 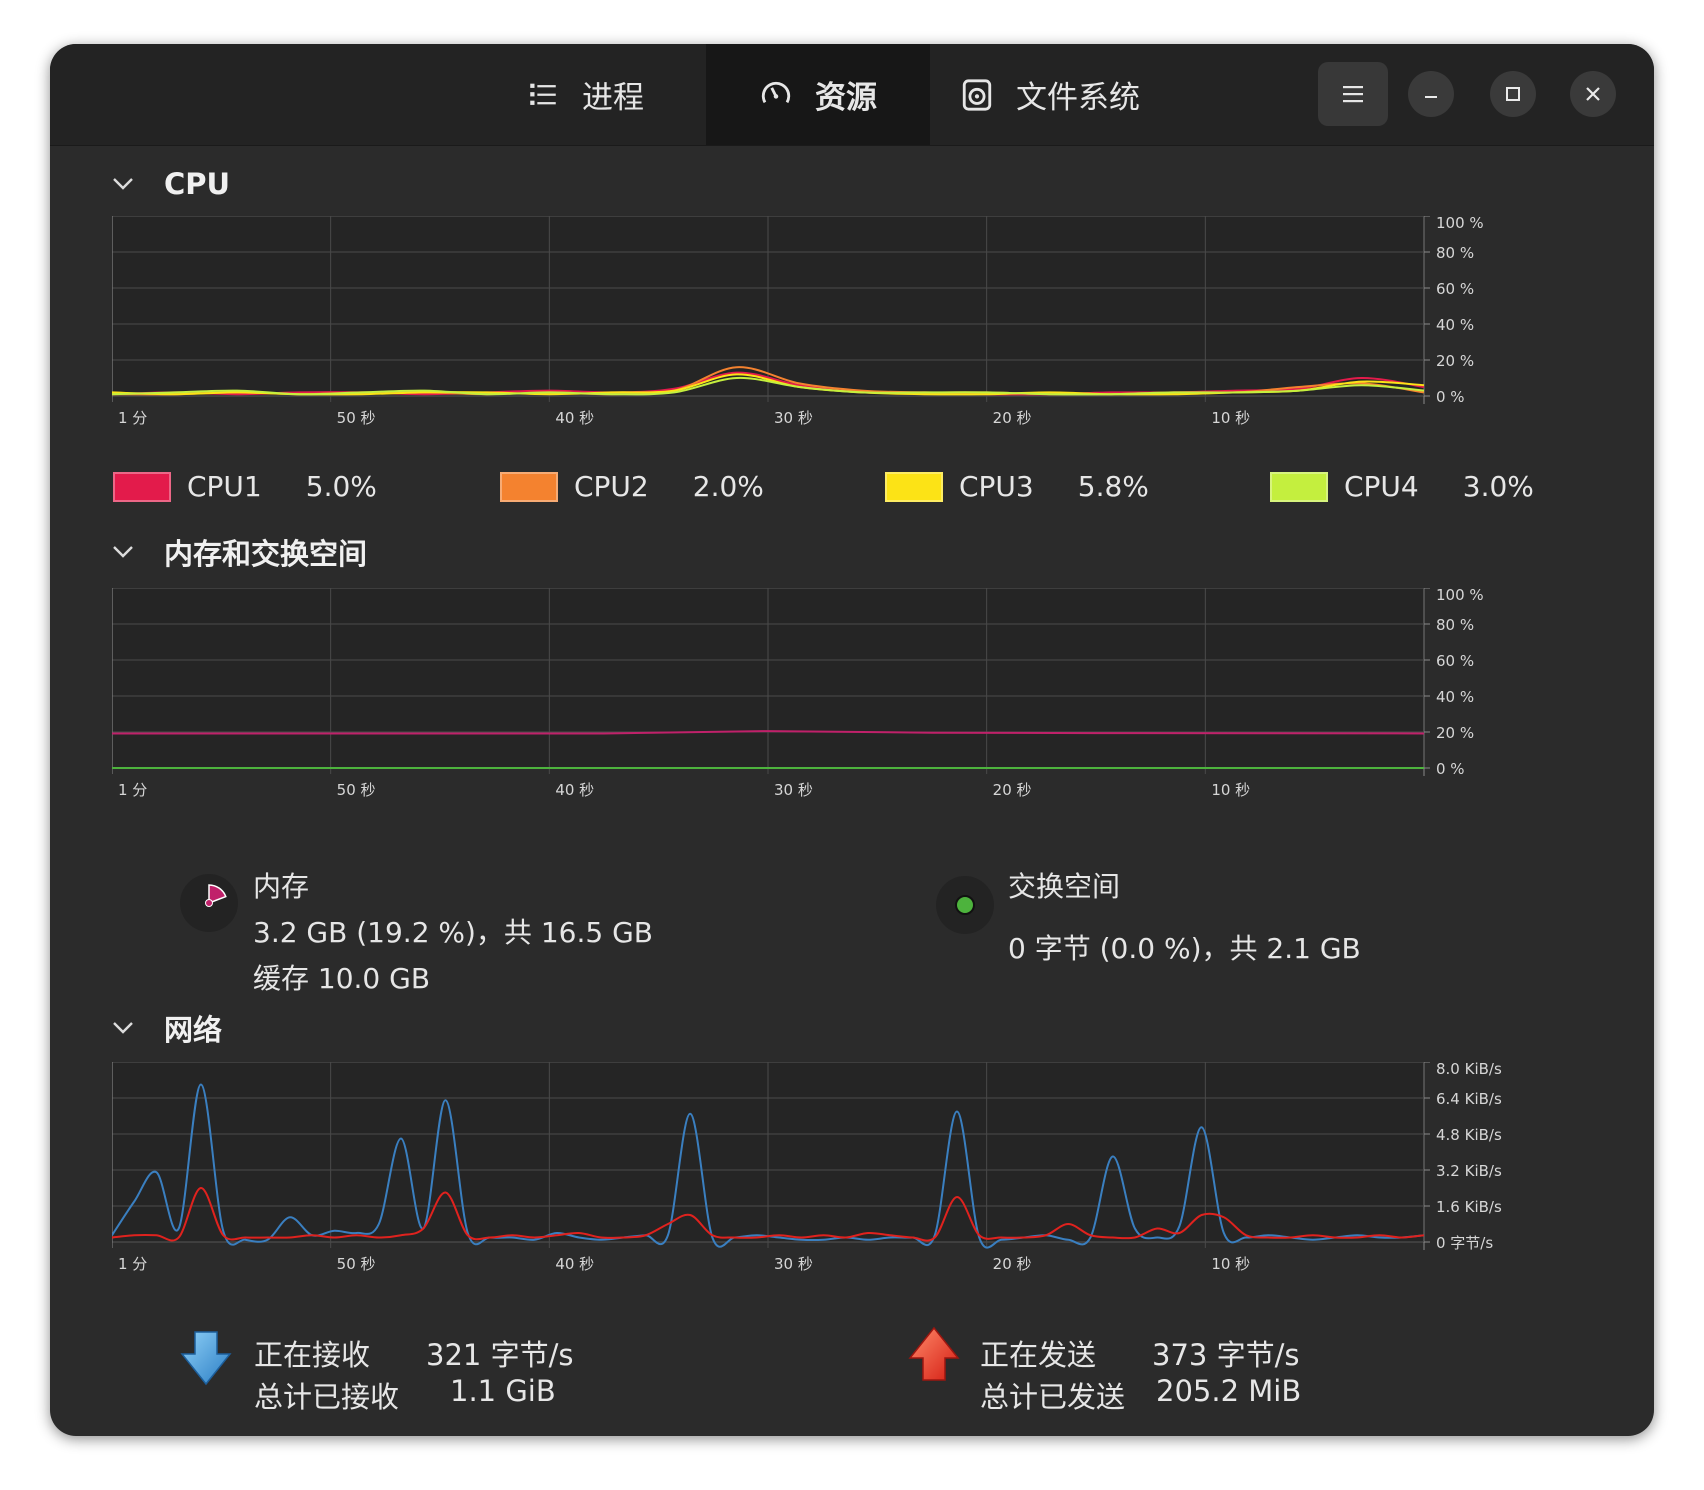 I want to click on y-tick-label: 8.0 KiB/s, so click(x=1469, y=1070).